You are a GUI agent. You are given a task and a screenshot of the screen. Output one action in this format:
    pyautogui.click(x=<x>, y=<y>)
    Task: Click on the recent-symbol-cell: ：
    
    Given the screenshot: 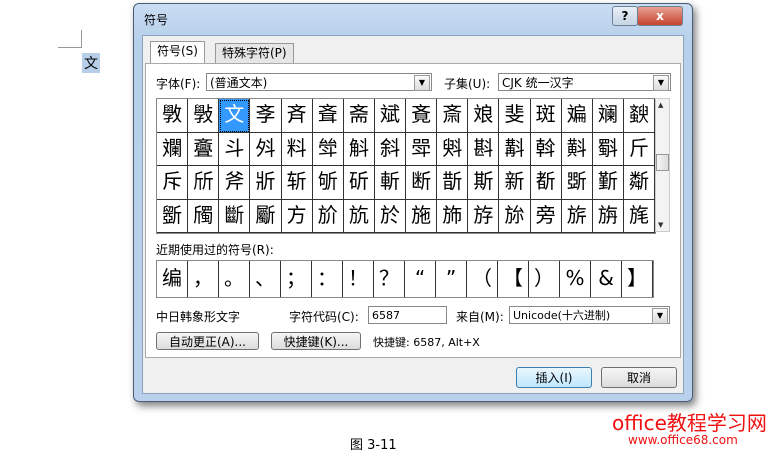 What is the action you would take?
    pyautogui.click(x=327, y=279)
    